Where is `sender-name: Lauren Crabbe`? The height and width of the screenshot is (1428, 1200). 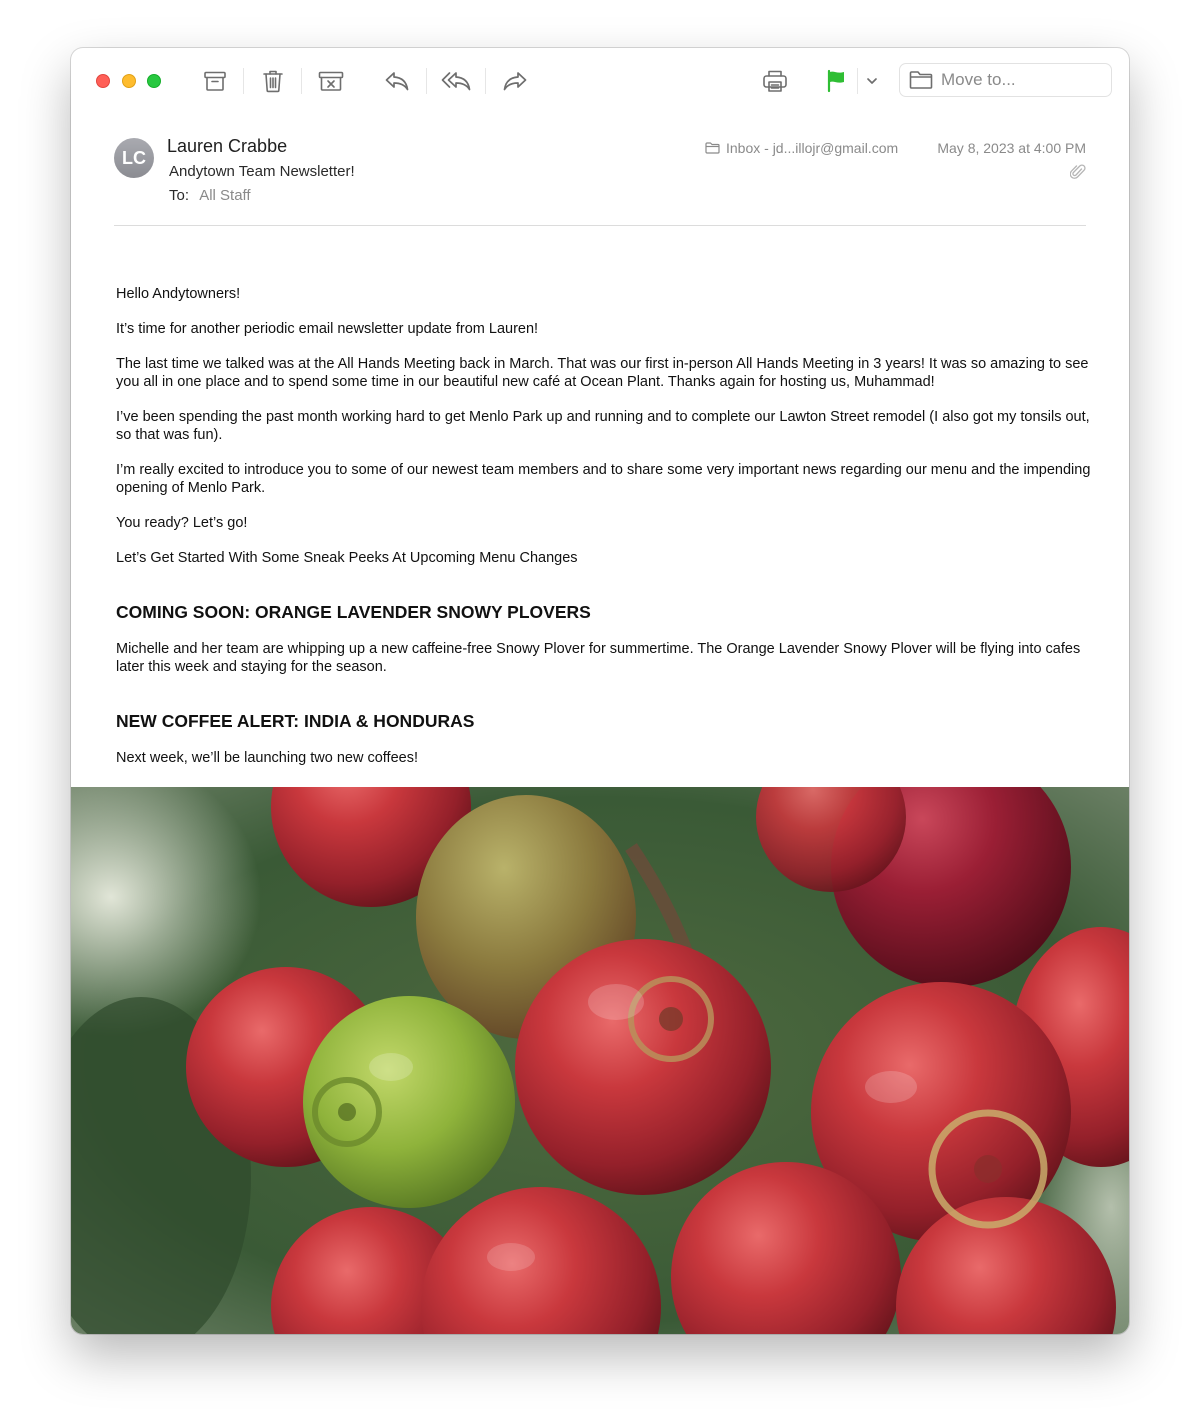 sender-name: Lauren Crabbe is located at coordinates (227, 146).